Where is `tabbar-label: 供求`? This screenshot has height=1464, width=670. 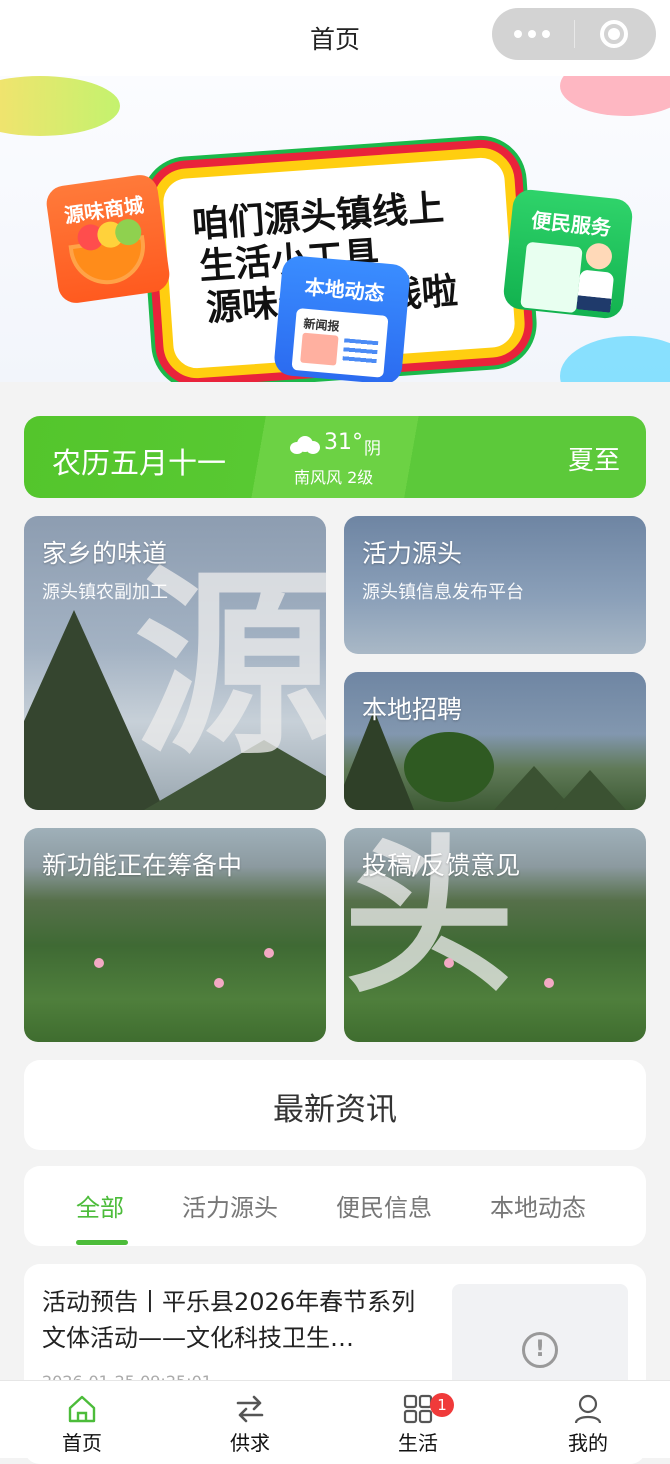 tabbar-label: 供求 is located at coordinates (250, 1443).